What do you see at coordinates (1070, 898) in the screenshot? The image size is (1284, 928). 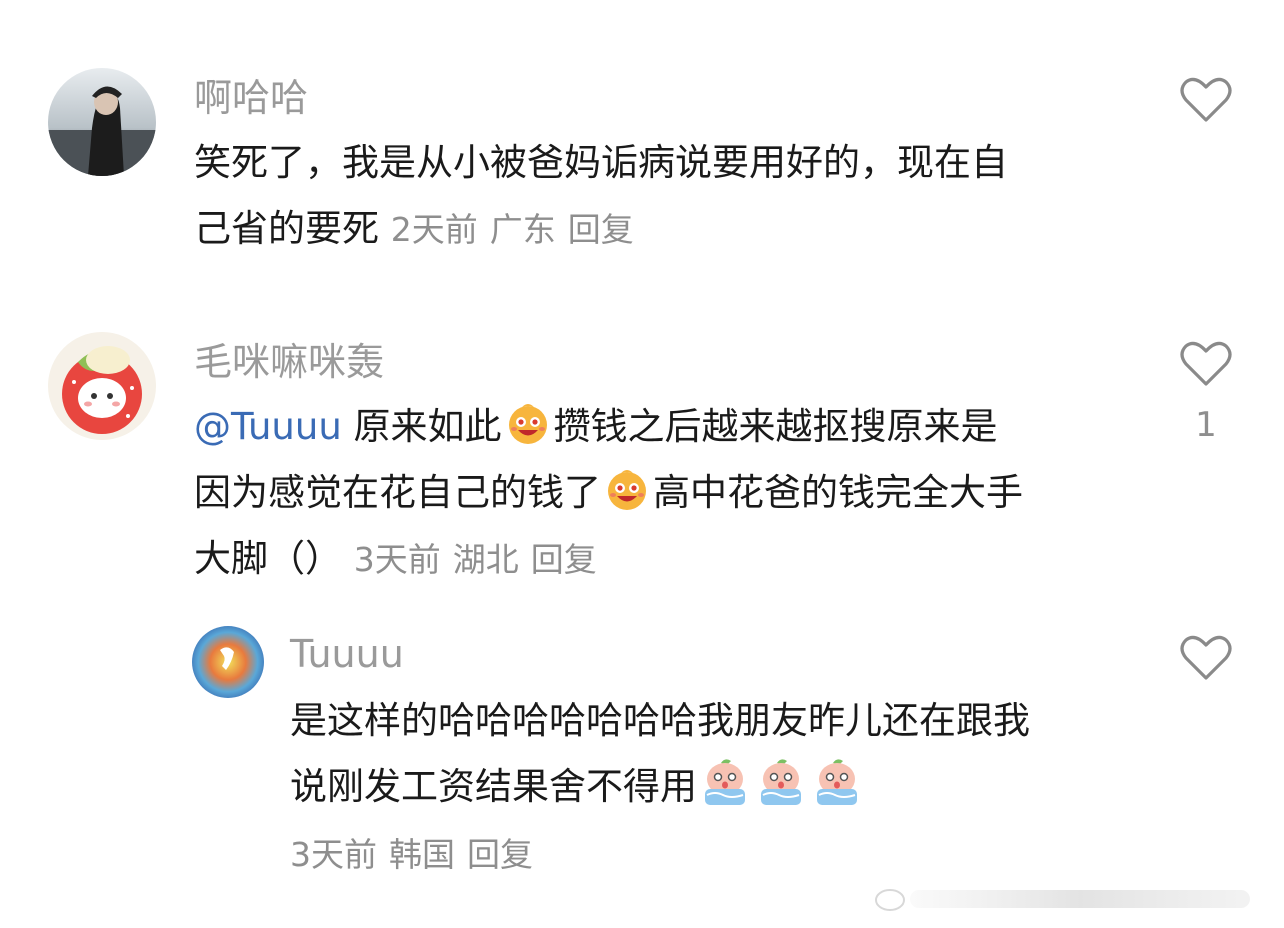 I see `watermark` at bounding box center [1070, 898].